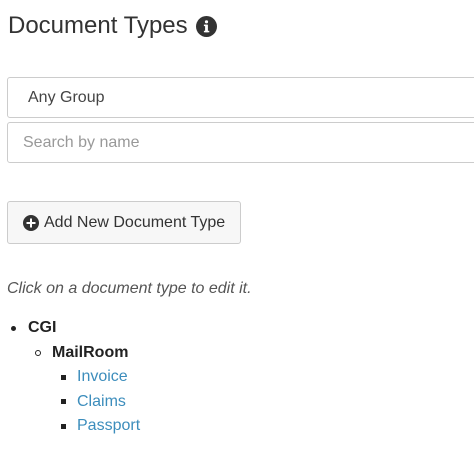 The width and height of the screenshot is (474, 476). Describe the element at coordinates (70, 402) in the screenshot. I see `document-type-item: Claims` at that location.